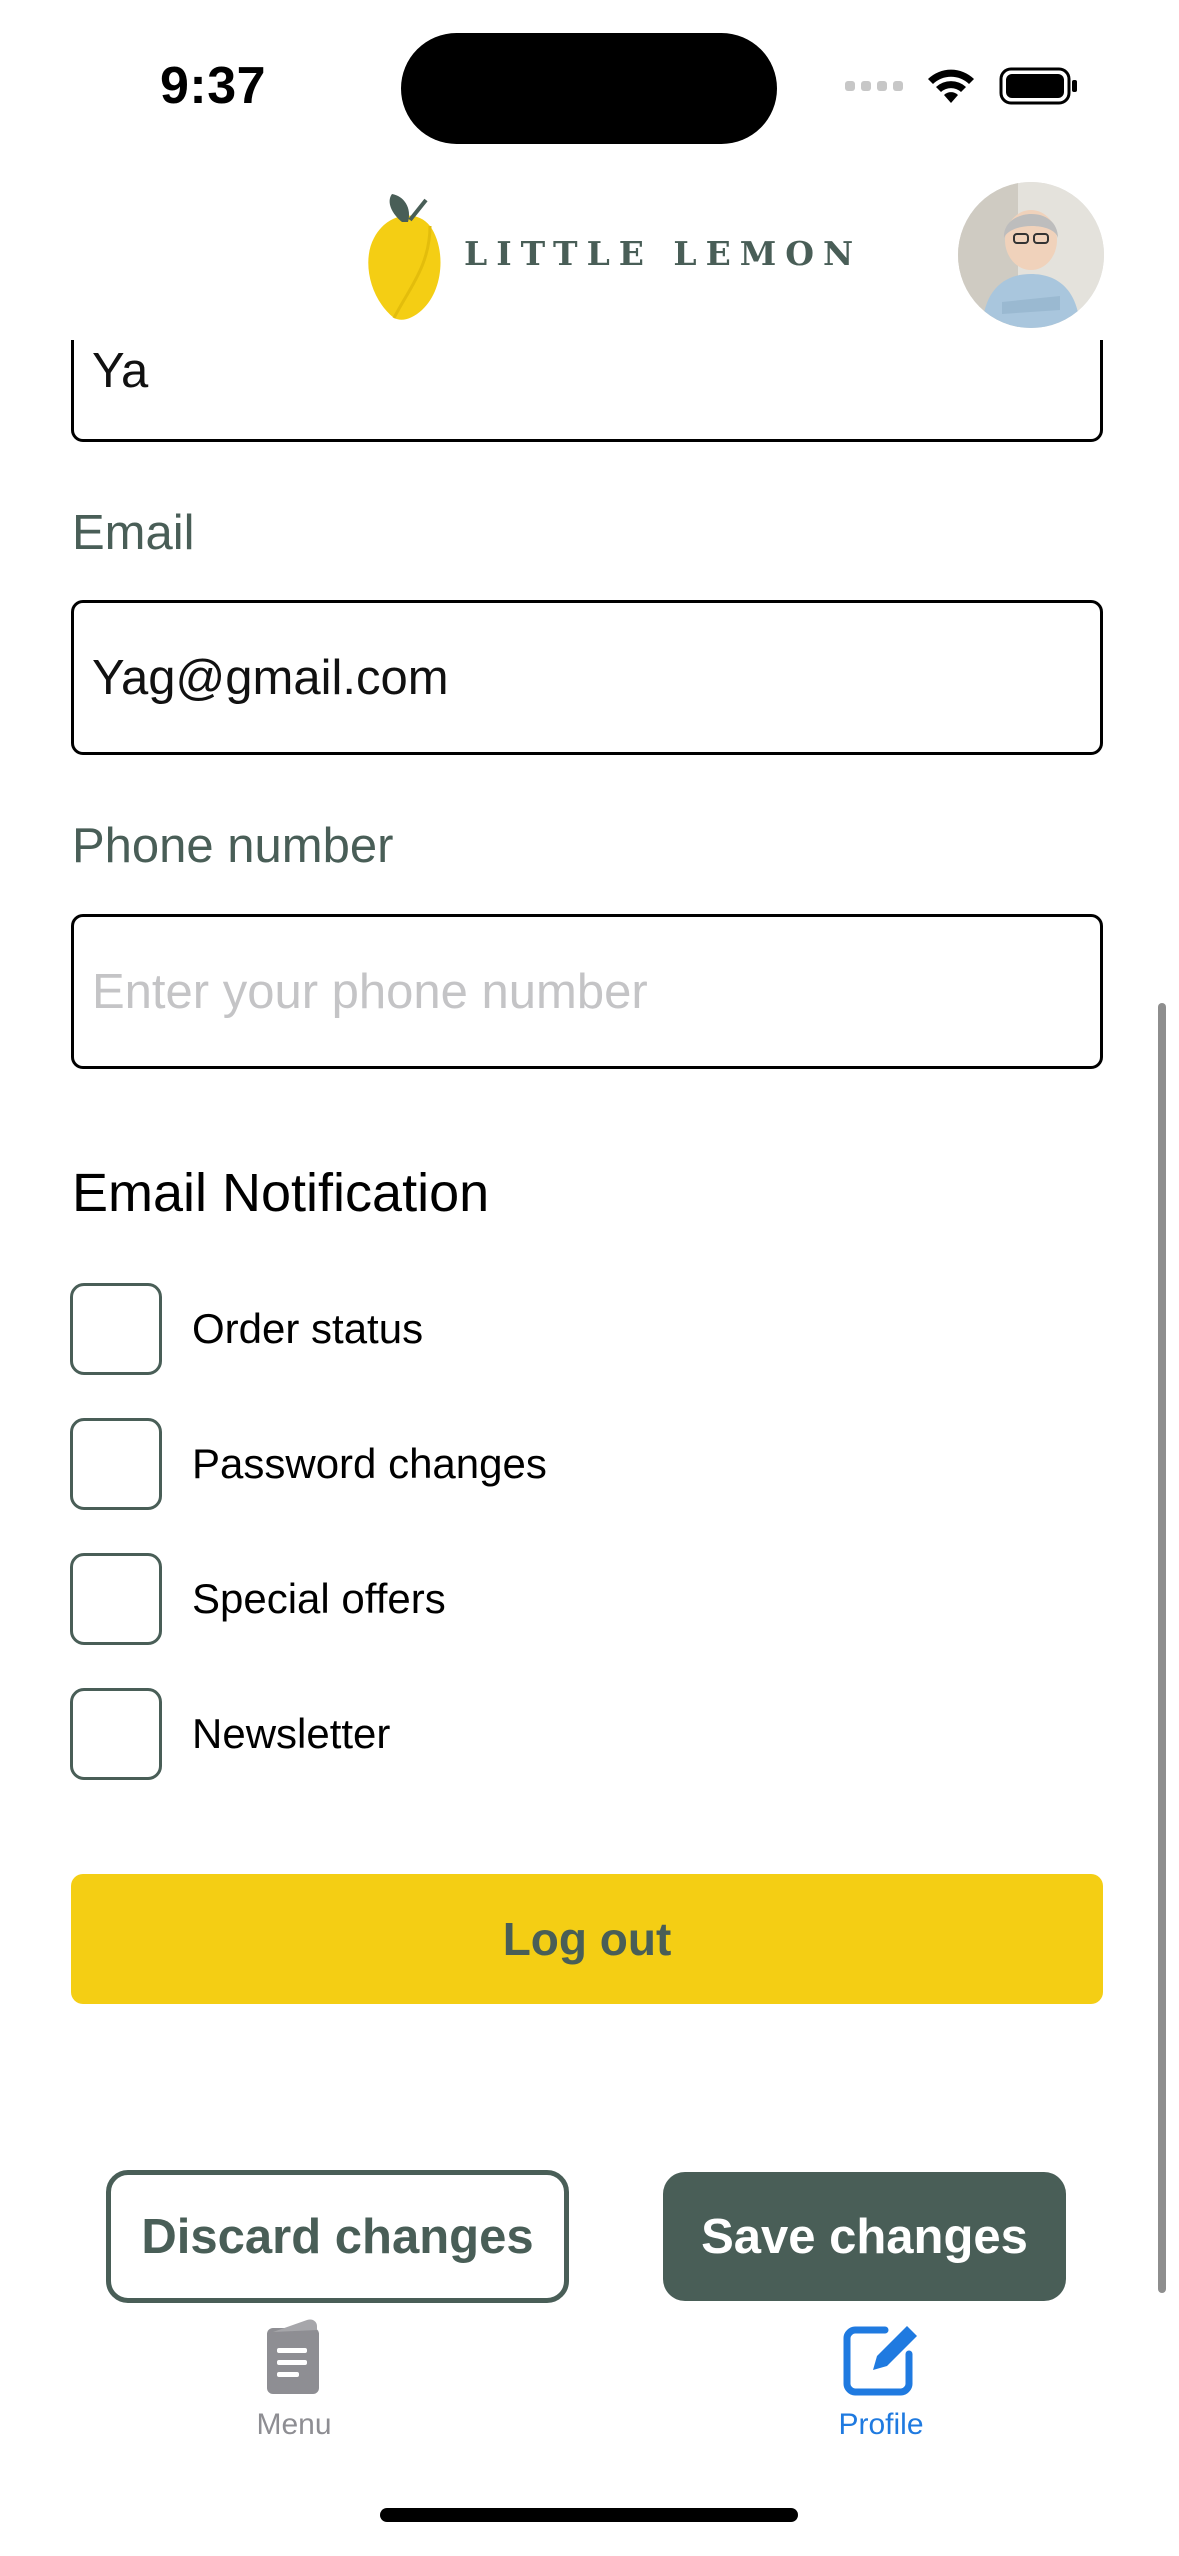  Describe the element at coordinates (291, 1733) in the screenshot. I see `newsletter-label: Newsletter` at that location.